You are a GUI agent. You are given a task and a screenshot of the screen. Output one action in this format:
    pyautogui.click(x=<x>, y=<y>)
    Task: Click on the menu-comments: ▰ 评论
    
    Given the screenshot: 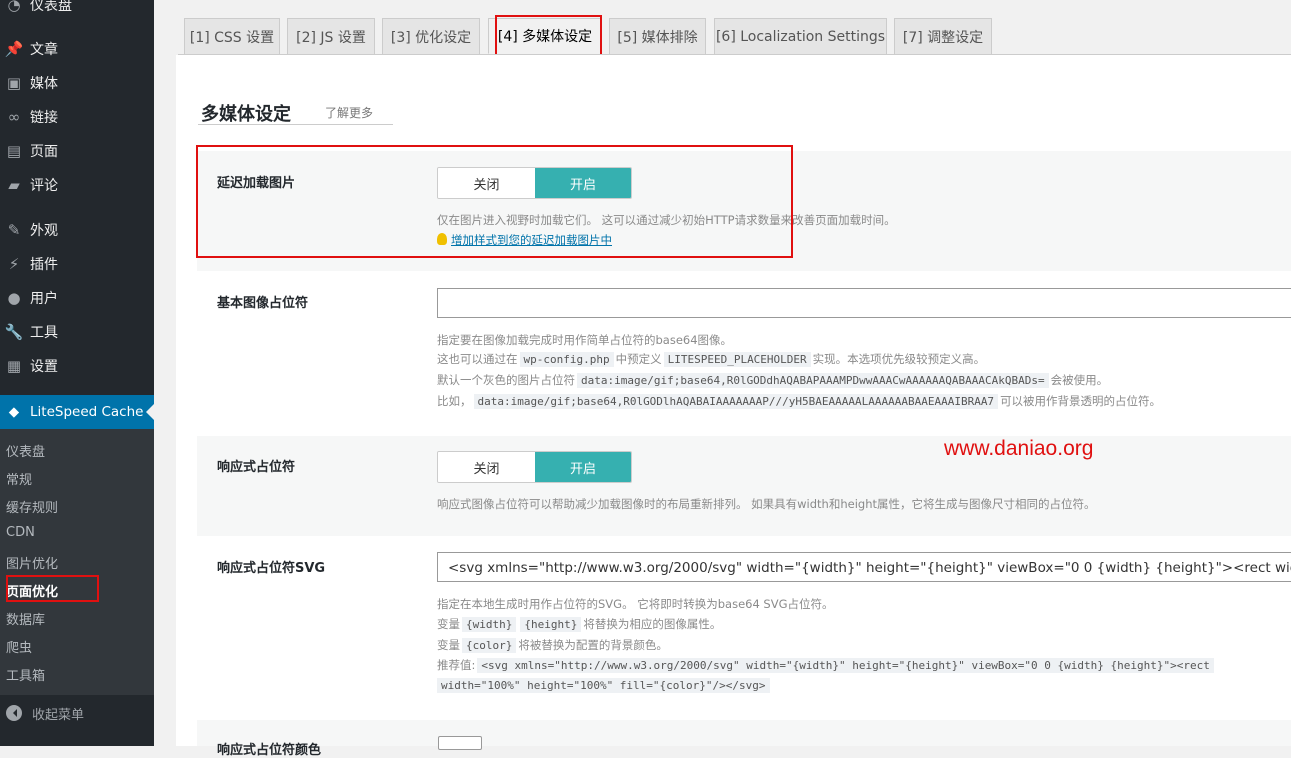 What is the action you would take?
    pyautogui.click(x=77, y=185)
    